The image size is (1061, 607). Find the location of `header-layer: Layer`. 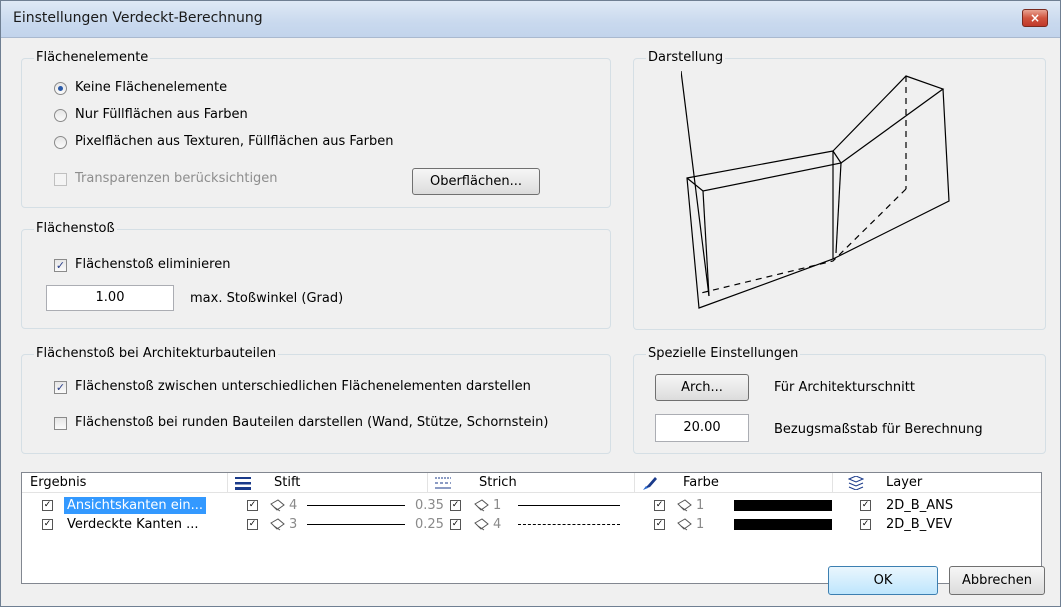

header-layer: Layer is located at coordinates (904, 483).